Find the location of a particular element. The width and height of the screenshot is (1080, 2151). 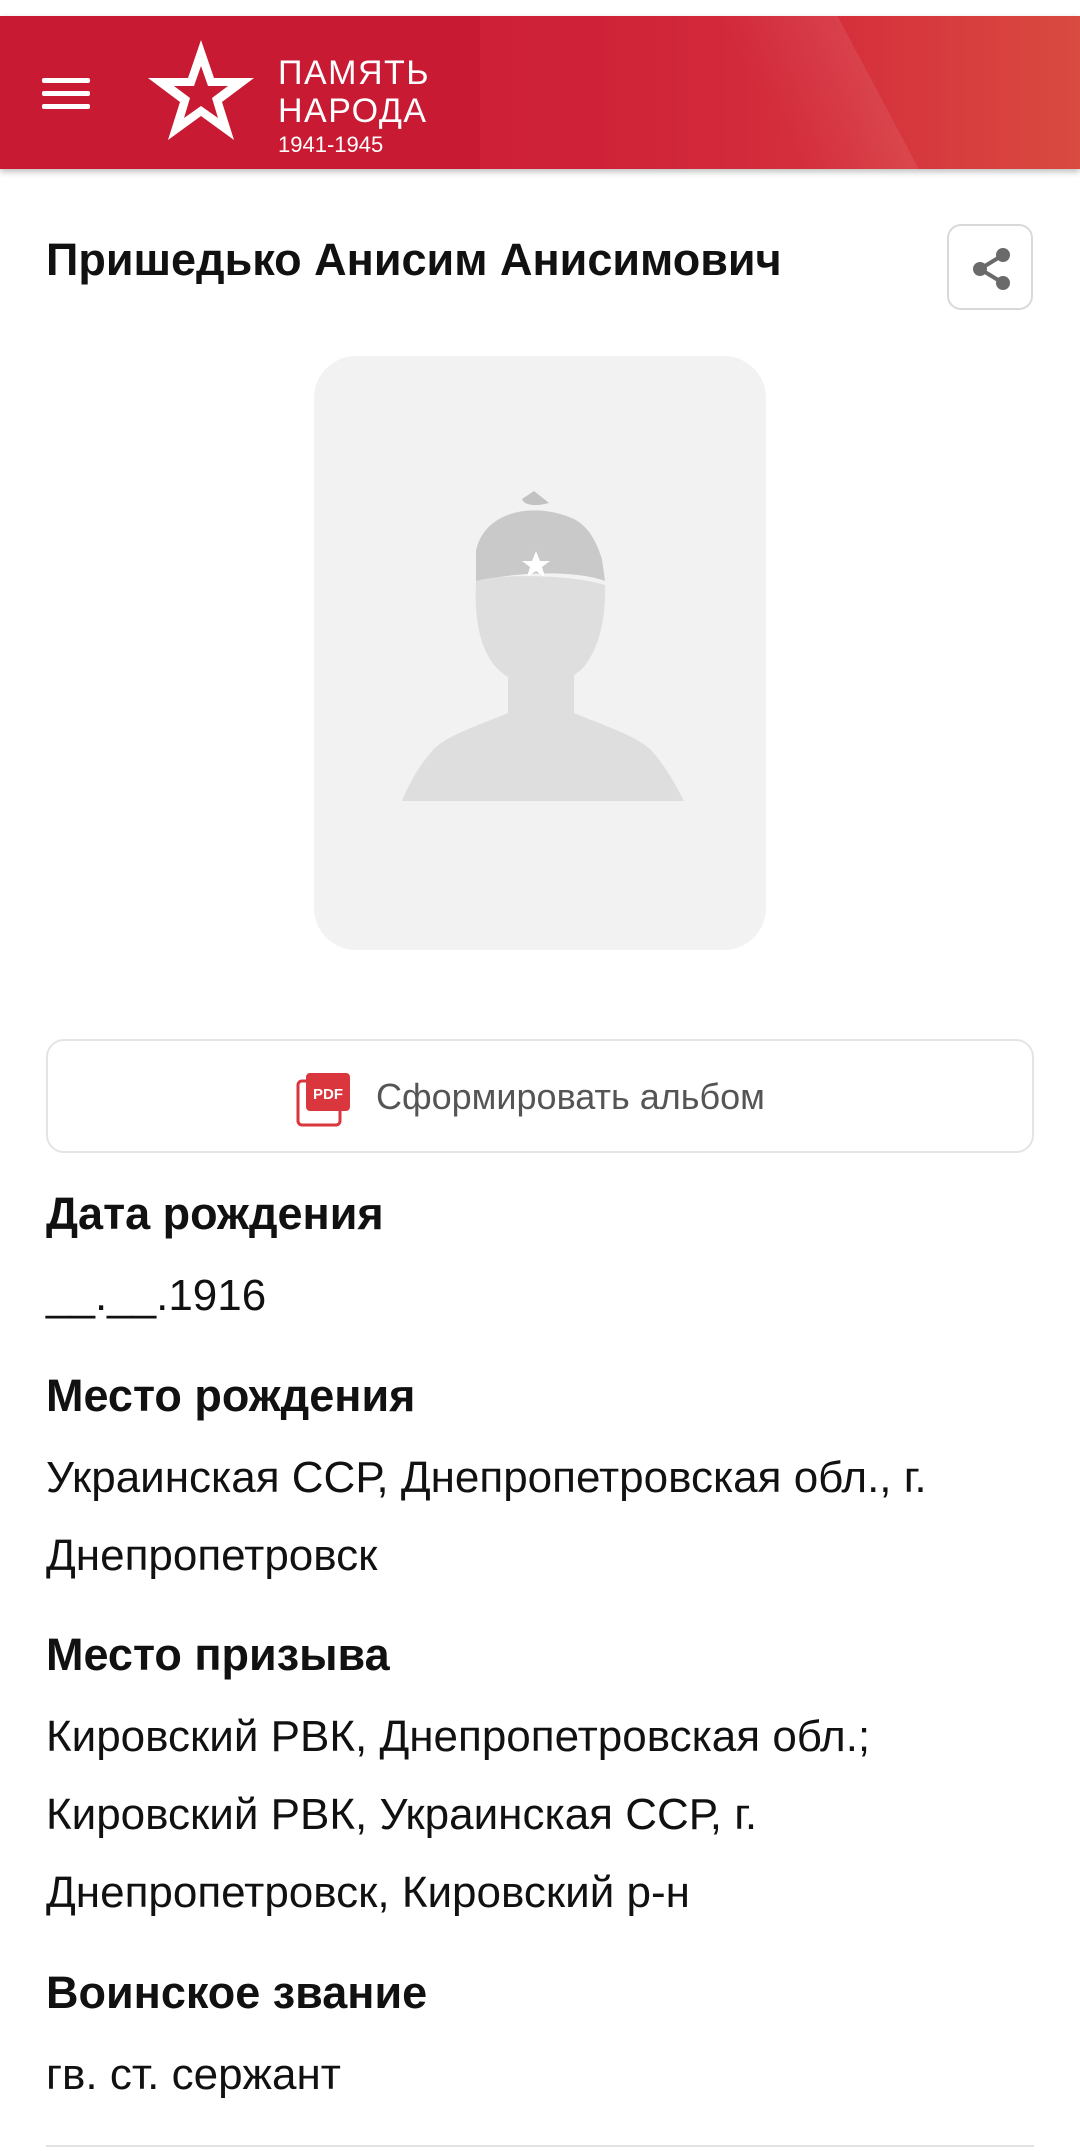

share-button is located at coordinates (990, 267).